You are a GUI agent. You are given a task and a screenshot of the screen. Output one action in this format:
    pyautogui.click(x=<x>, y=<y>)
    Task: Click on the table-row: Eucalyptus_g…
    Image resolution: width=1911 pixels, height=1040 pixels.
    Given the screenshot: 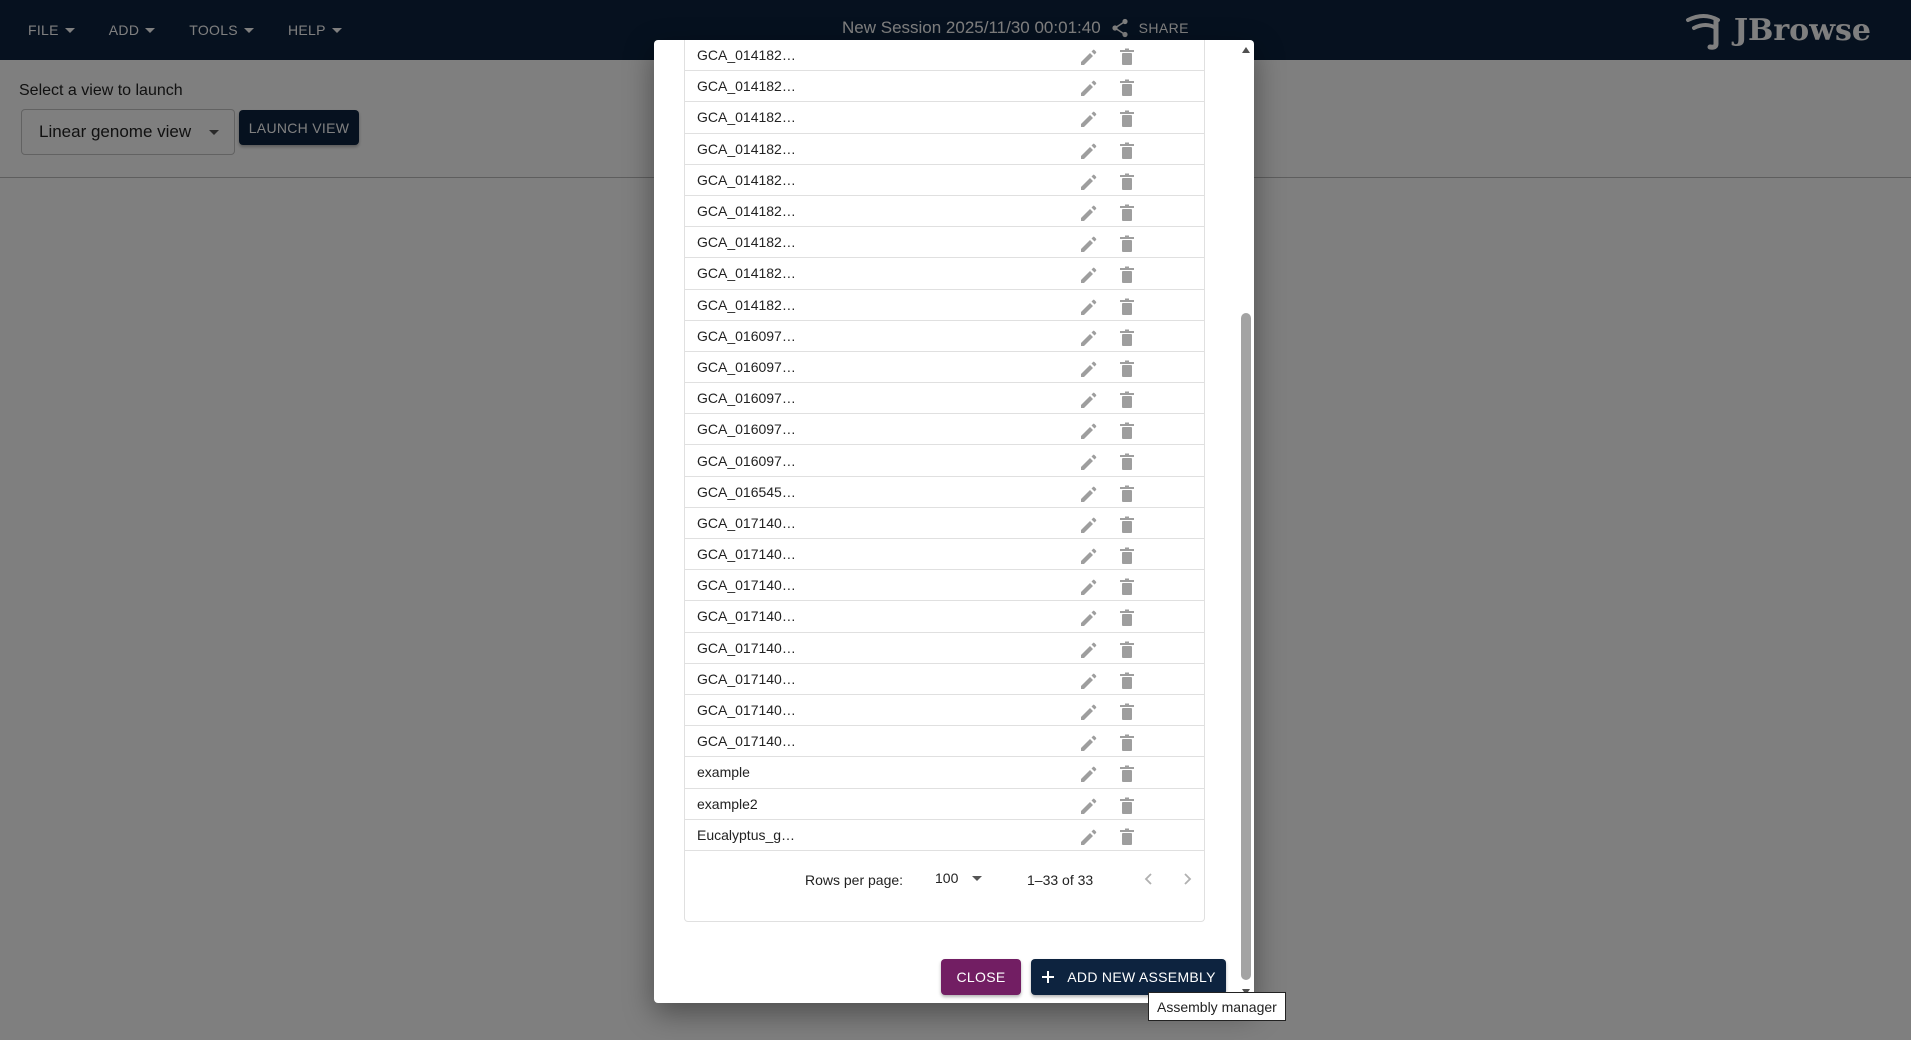 What is the action you would take?
    pyautogui.click(x=944, y=835)
    